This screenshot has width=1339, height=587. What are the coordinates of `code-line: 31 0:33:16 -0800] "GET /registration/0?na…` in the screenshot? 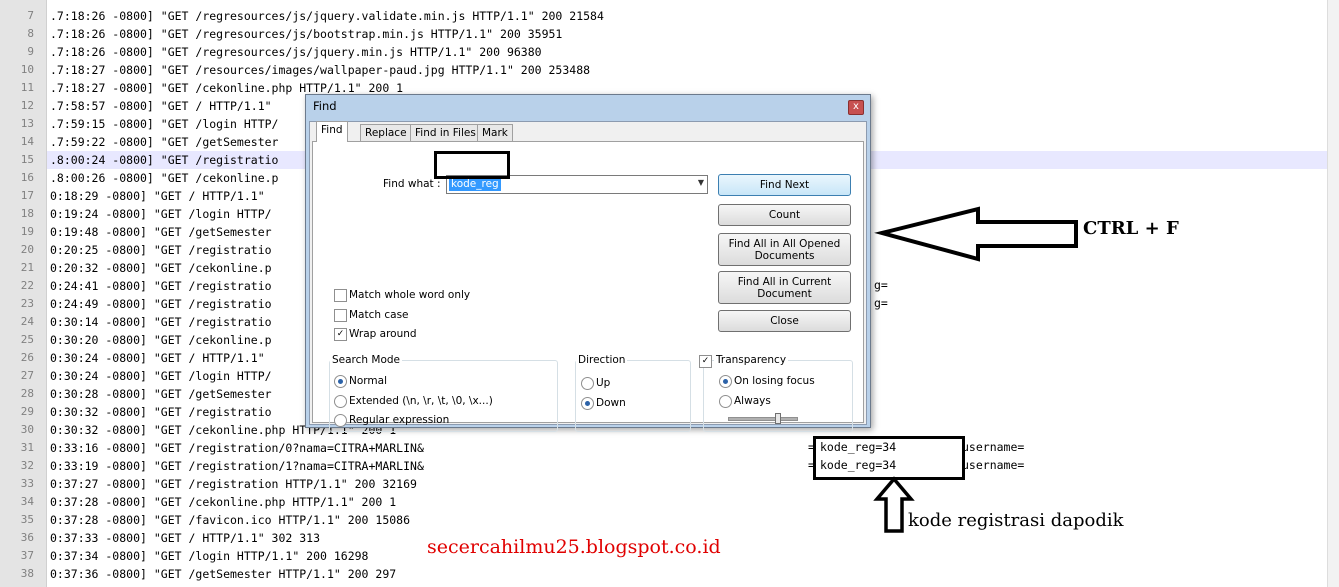 It's located at (679, 448).